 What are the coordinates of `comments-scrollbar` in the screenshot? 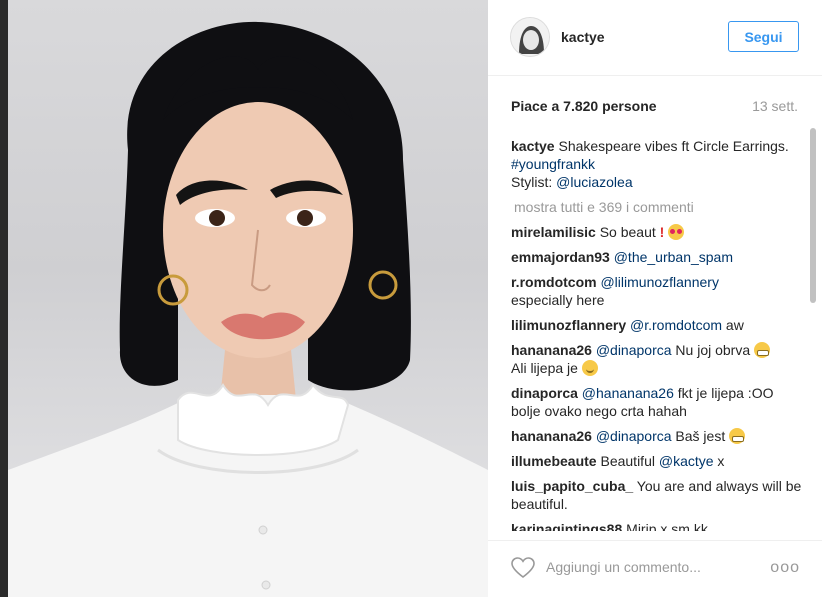 It's located at (813, 215).